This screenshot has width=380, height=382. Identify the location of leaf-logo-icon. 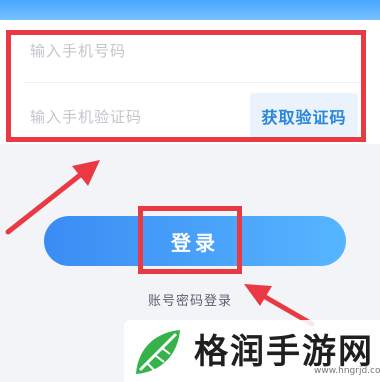
(158, 352).